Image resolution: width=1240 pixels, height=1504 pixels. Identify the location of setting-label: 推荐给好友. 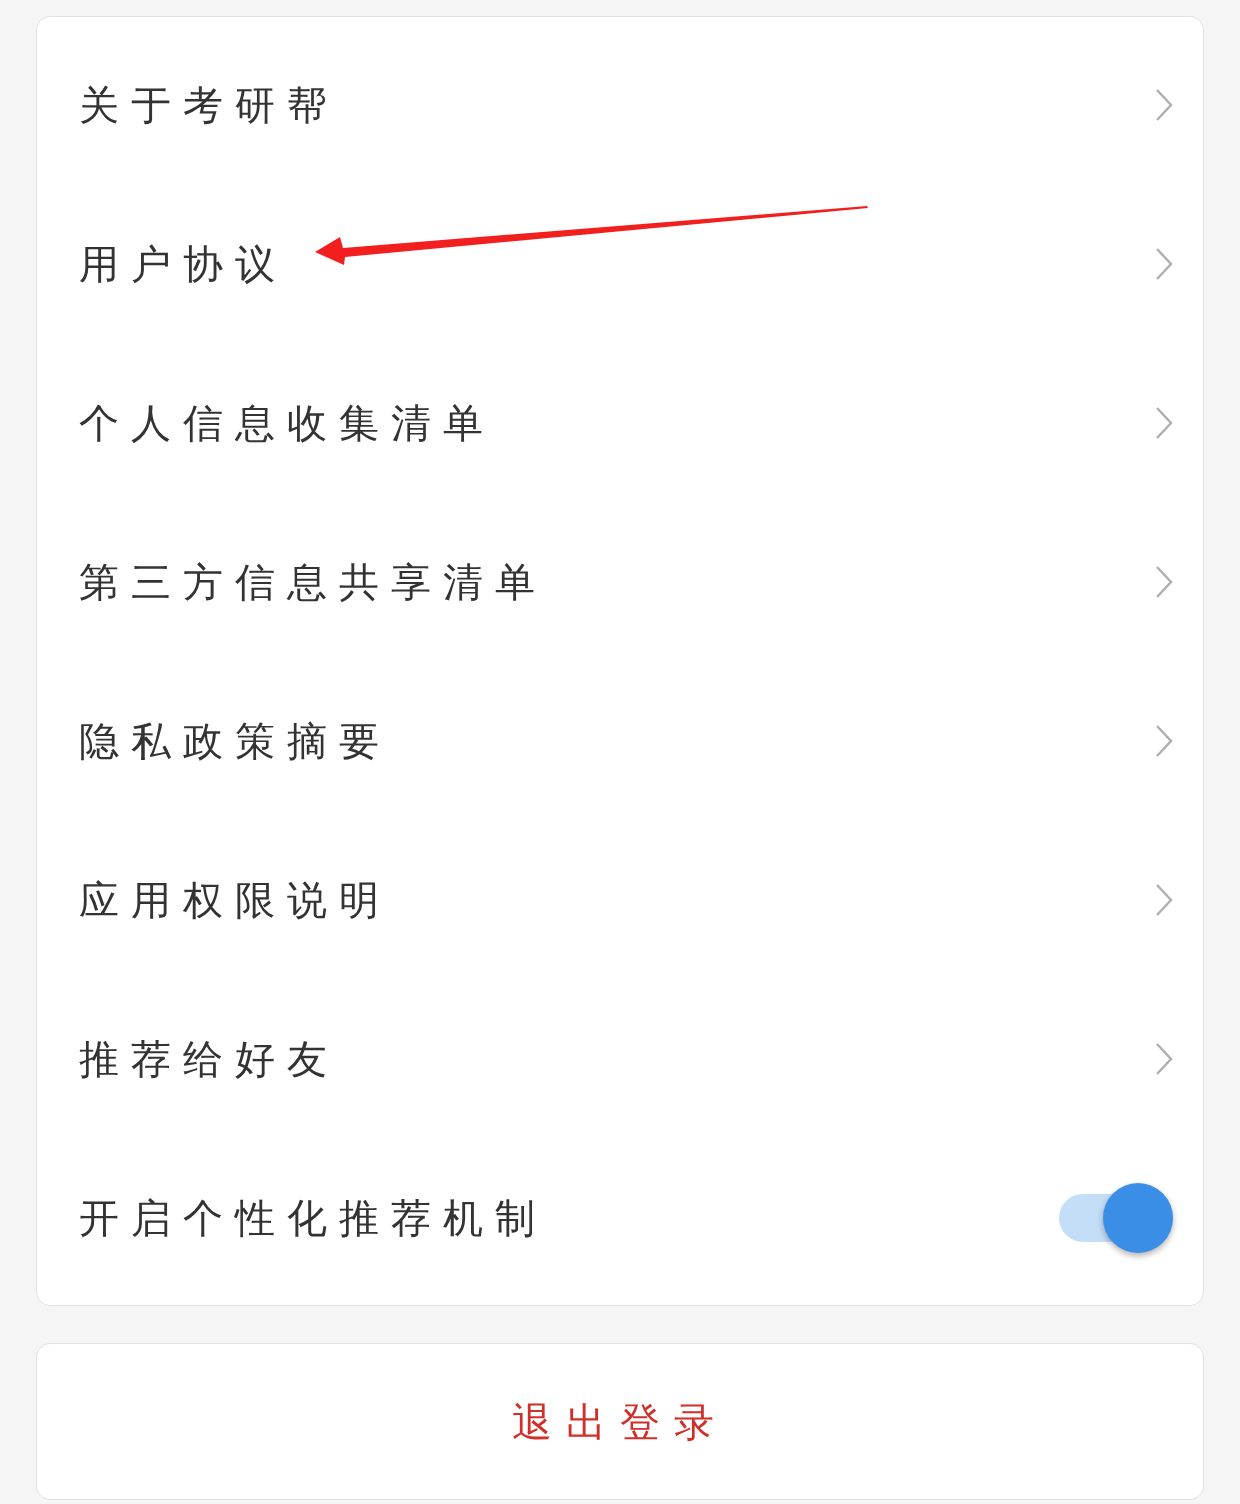
(209, 1058).